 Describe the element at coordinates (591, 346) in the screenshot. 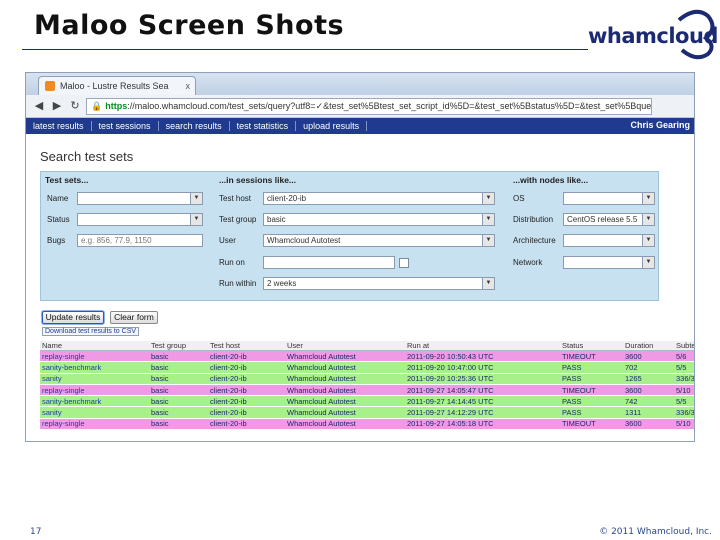

I see `column-header: Status` at that location.